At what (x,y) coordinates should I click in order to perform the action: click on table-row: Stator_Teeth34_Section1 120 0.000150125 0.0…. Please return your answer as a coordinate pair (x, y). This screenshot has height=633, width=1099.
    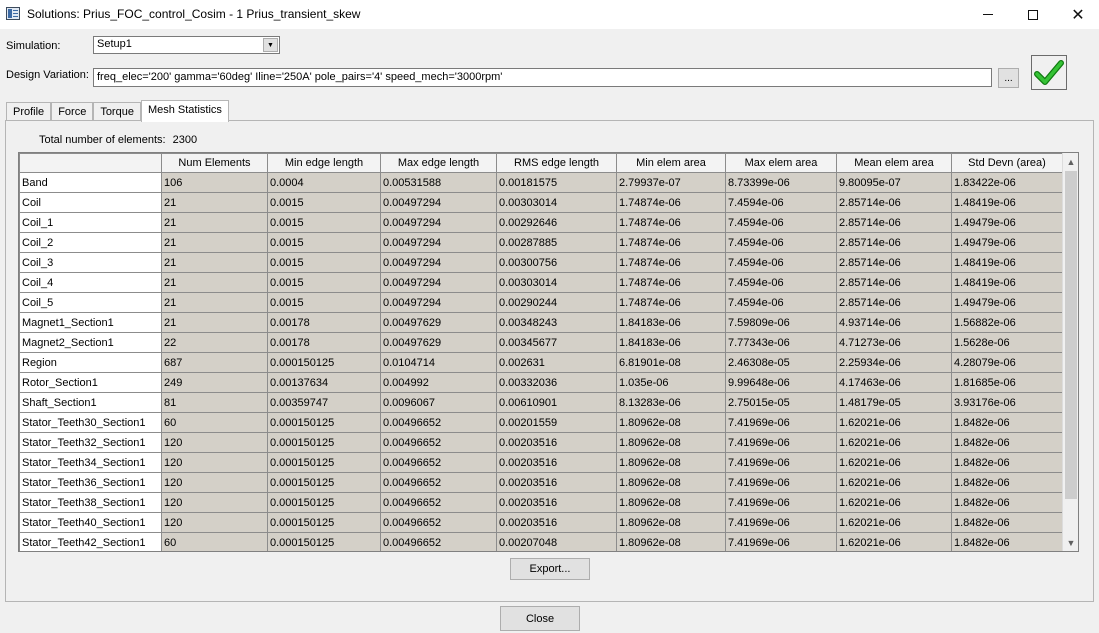
    Looking at the image, I should click on (541, 462).